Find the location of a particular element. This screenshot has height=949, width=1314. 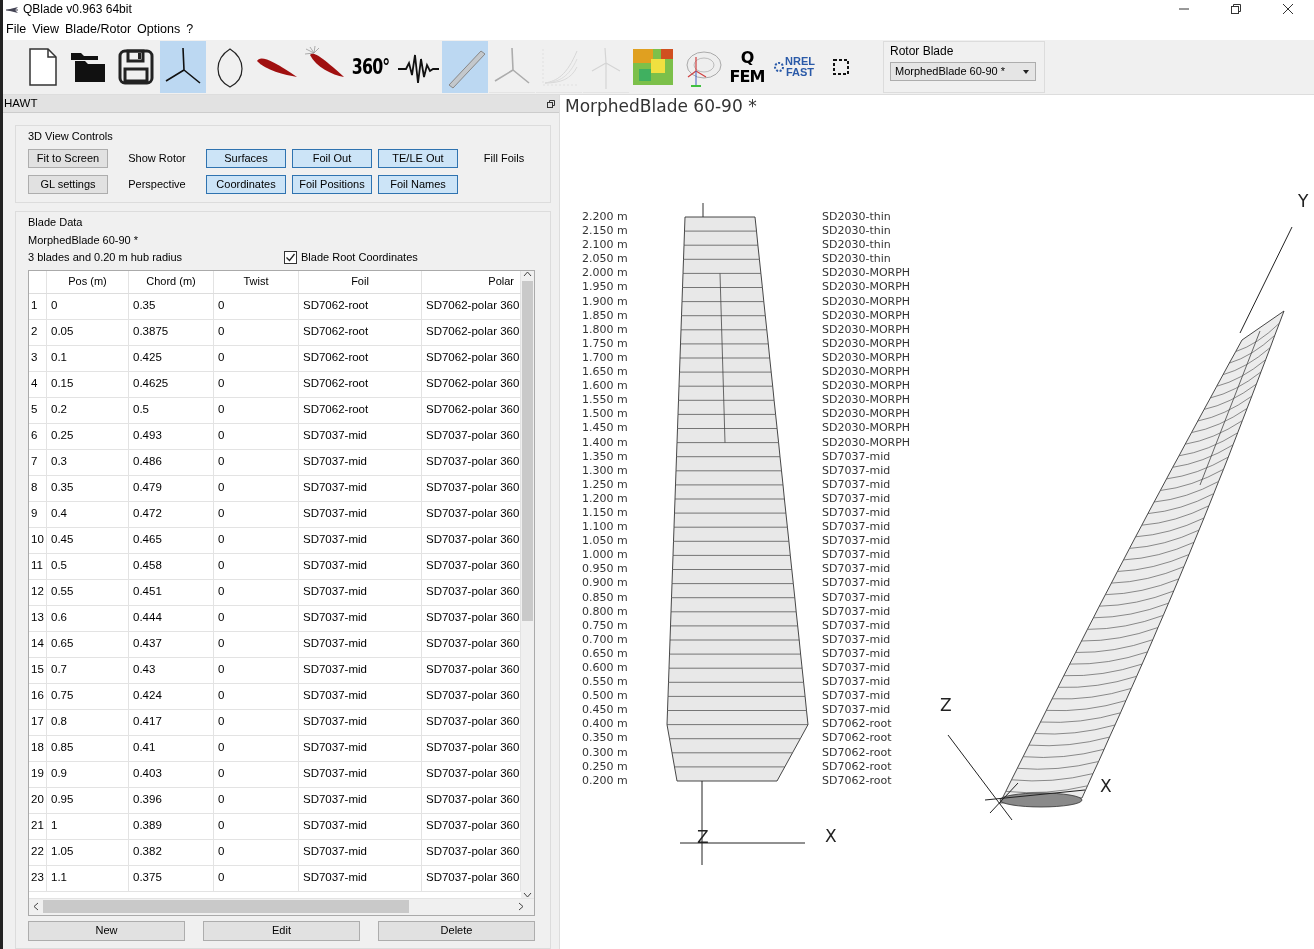

toggle-button: Foil Names is located at coordinates (418, 185).